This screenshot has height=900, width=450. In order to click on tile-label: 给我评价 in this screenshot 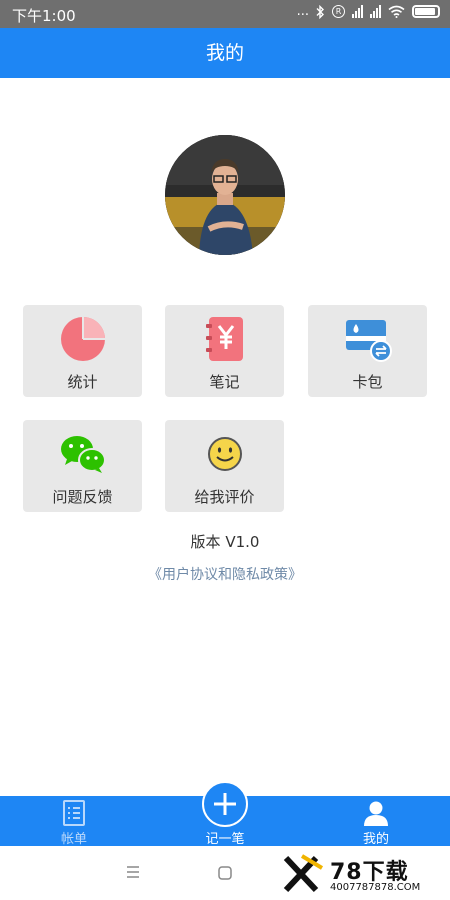, I will do `click(224, 497)`.